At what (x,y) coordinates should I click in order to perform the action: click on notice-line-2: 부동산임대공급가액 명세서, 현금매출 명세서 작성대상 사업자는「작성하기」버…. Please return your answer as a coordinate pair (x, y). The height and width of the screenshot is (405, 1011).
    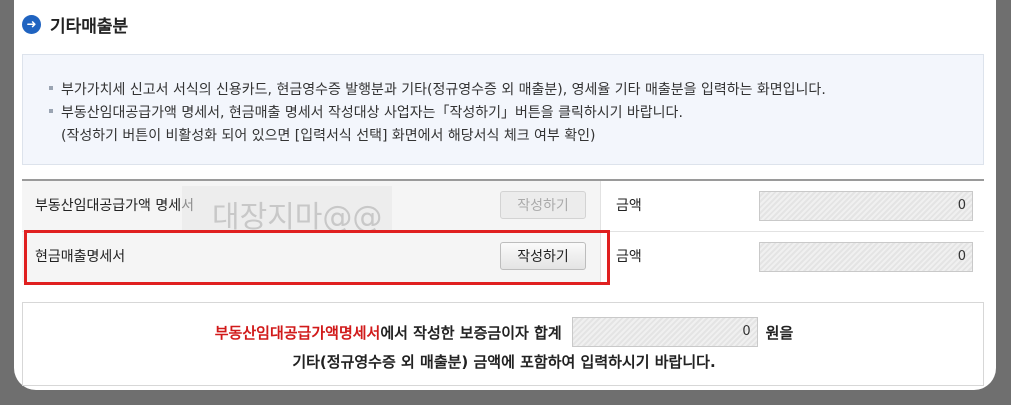
    Looking at the image, I should click on (366, 112).